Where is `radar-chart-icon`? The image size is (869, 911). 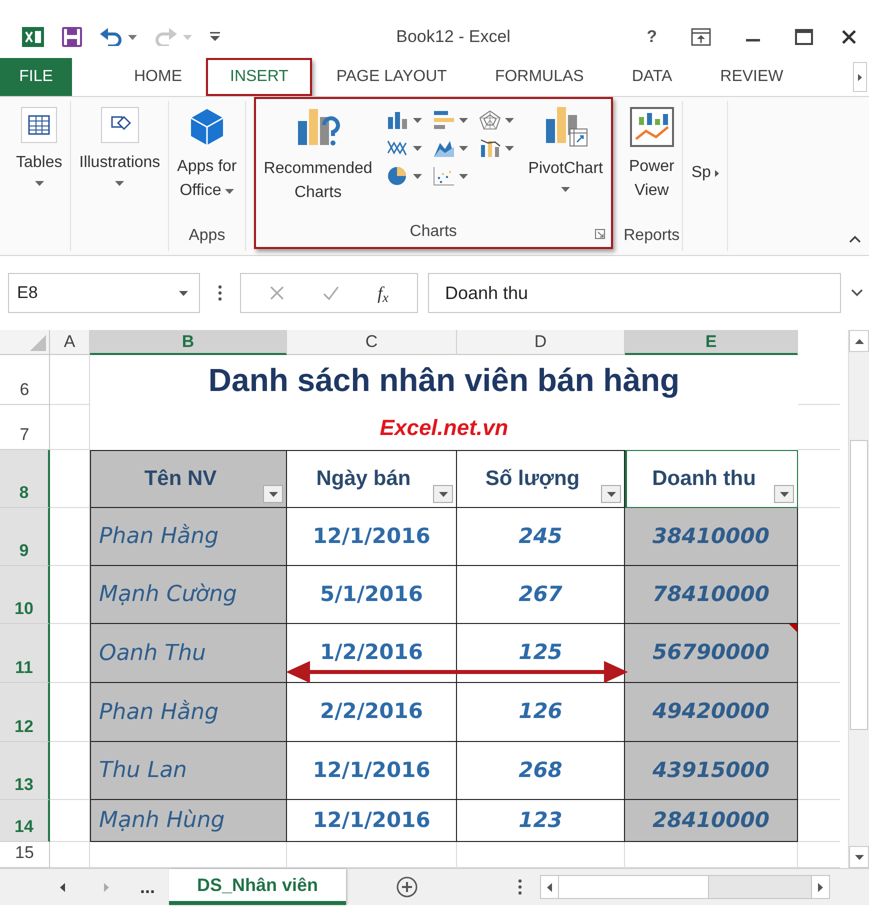
radar-chart-icon is located at coordinates (490, 120).